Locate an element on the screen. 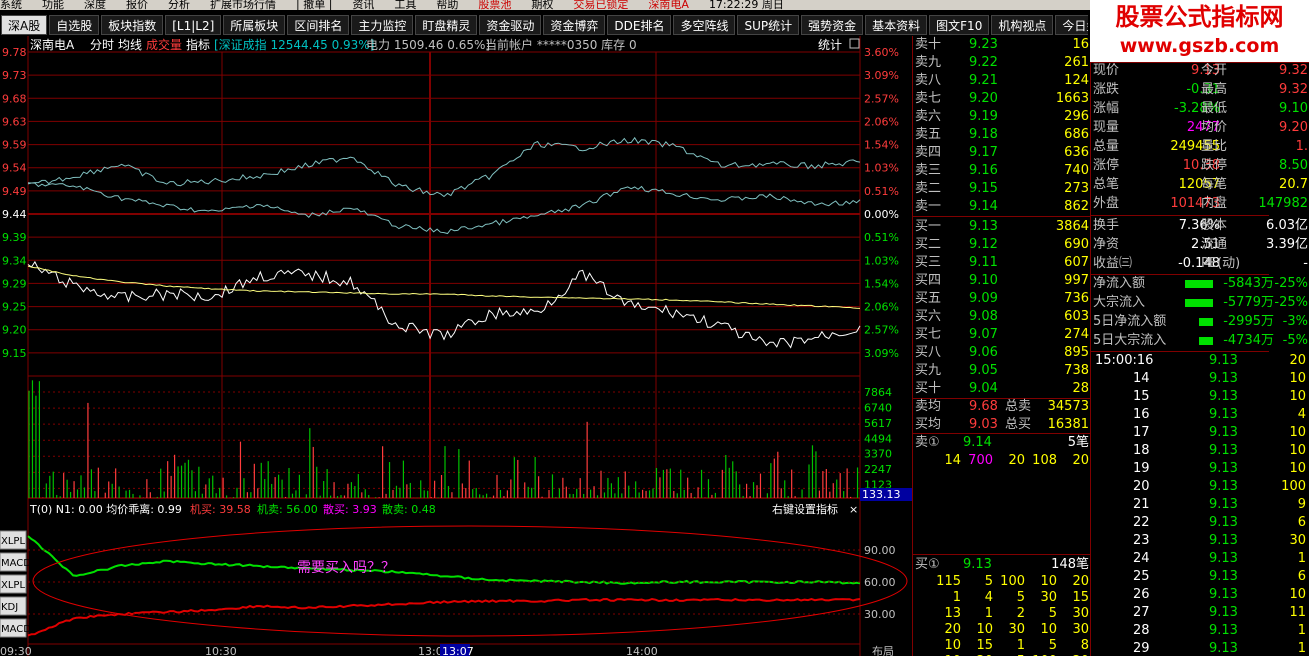 The image size is (1309, 656). menu-item: 深南电A is located at coordinates (668, 5).